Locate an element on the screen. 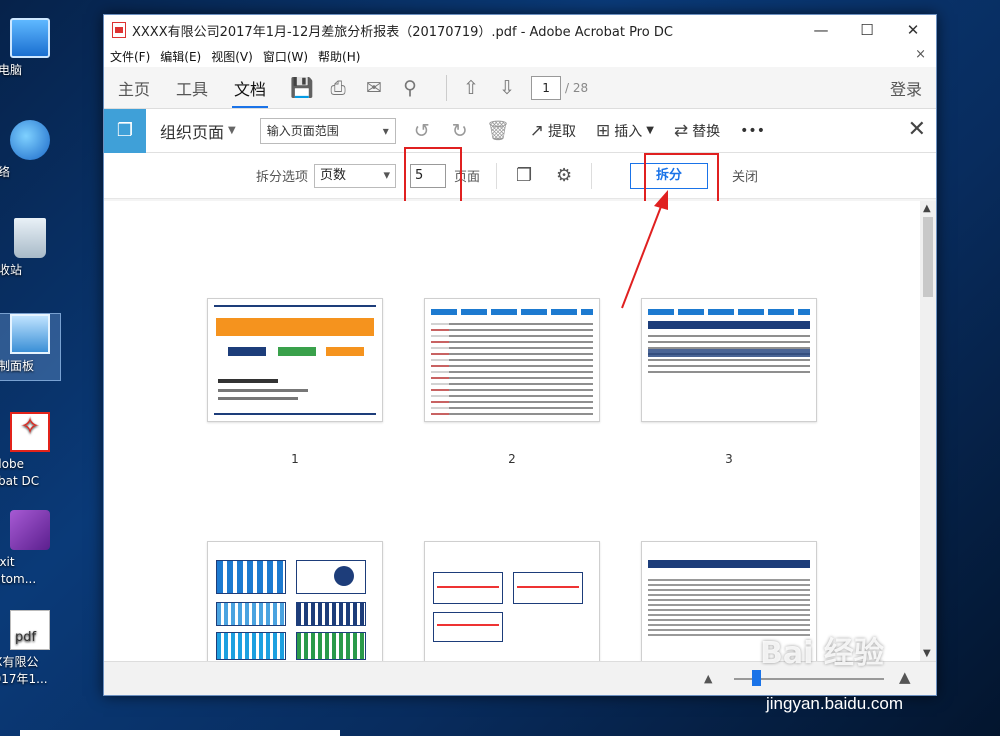 This screenshot has width=1000, height=736. insert-button: ⊞ 插入 ▼ is located at coordinates (625, 131).